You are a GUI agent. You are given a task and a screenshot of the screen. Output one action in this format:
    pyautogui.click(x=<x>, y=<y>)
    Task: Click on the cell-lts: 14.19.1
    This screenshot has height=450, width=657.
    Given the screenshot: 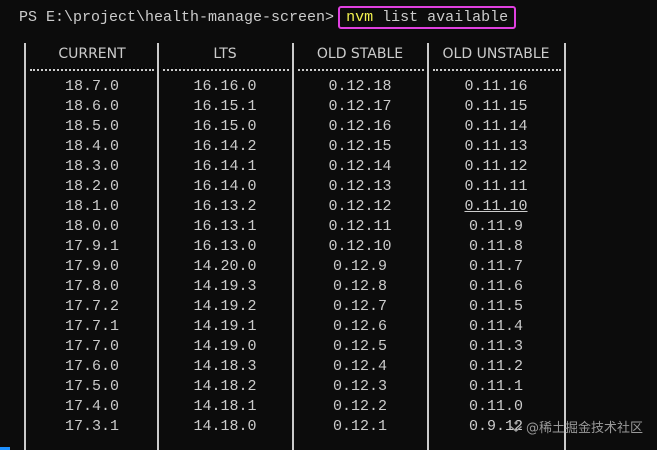 What is the action you would take?
    pyautogui.click(x=225, y=326)
    